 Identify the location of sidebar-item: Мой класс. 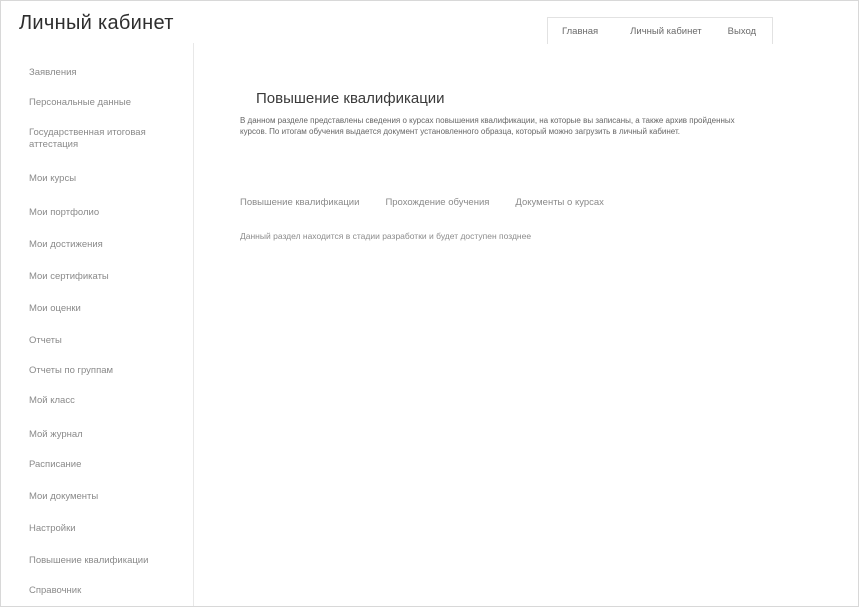
(52, 401).